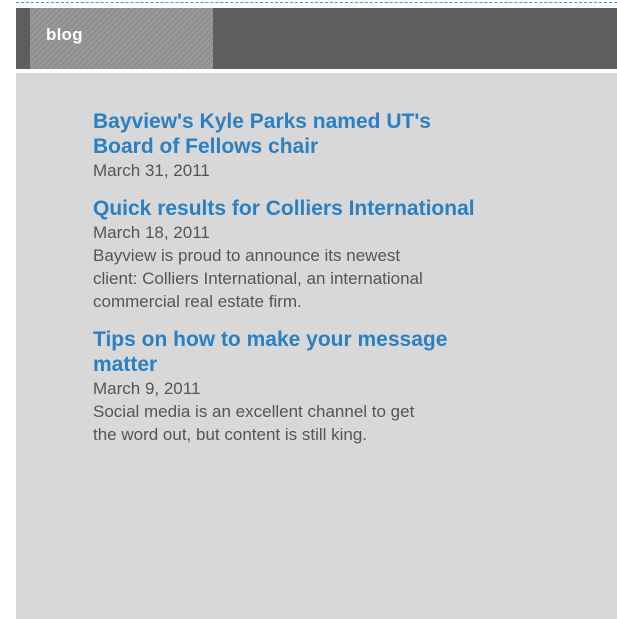 The image size is (617, 619). Describe the element at coordinates (125, 364) in the screenshot. I see `post-title-line: matter` at that location.